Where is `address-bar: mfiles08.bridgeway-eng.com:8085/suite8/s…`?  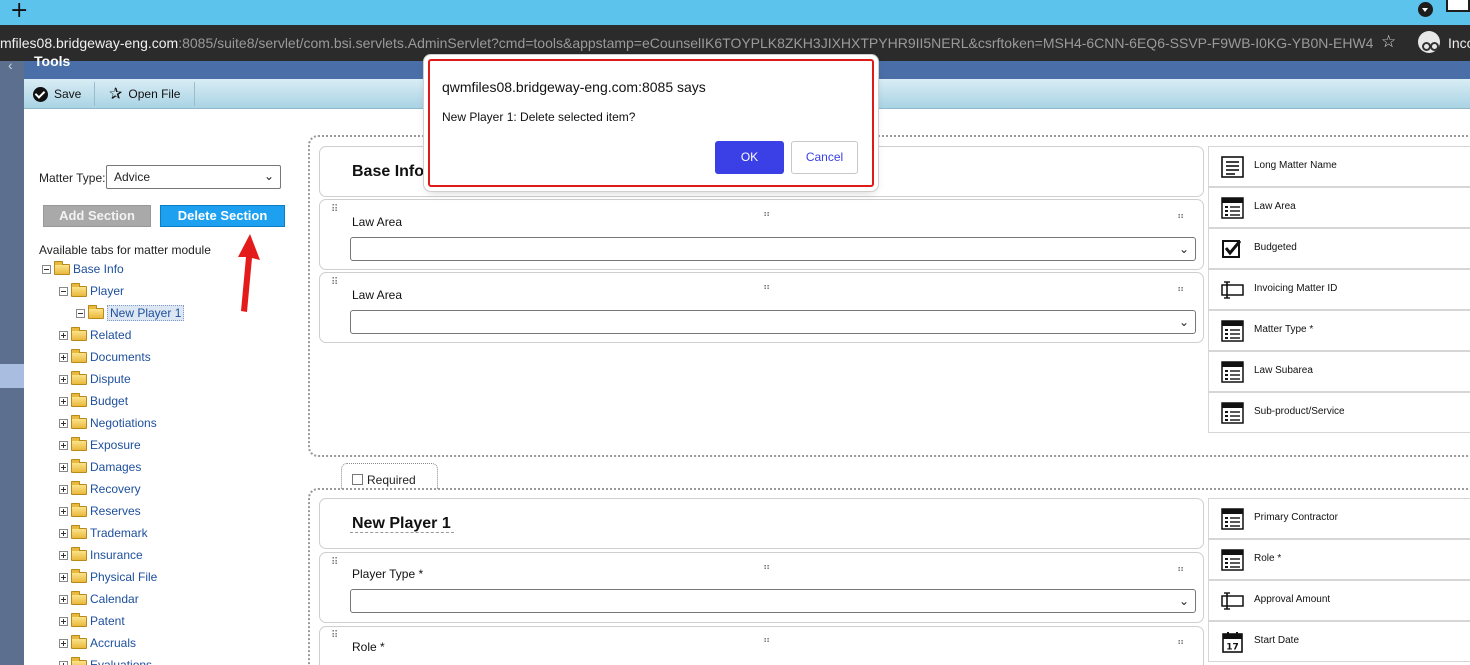
address-bar: mfiles08.bridgeway-eng.com:8085/suite8/s… is located at coordinates (735, 43).